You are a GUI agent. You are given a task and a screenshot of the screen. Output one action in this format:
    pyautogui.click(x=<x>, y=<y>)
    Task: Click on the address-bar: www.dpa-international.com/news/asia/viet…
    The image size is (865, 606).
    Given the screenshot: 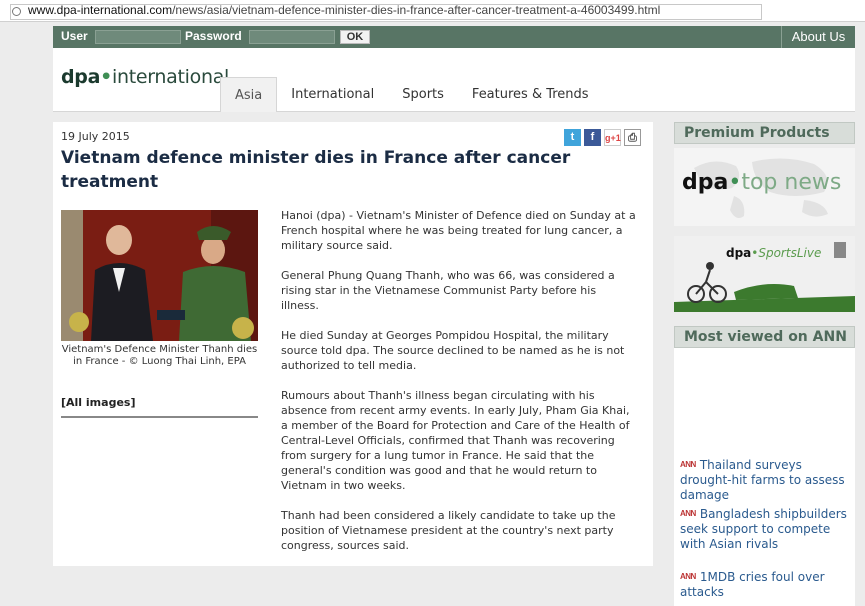 What is the action you would take?
    pyautogui.click(x=432, y=11)
    